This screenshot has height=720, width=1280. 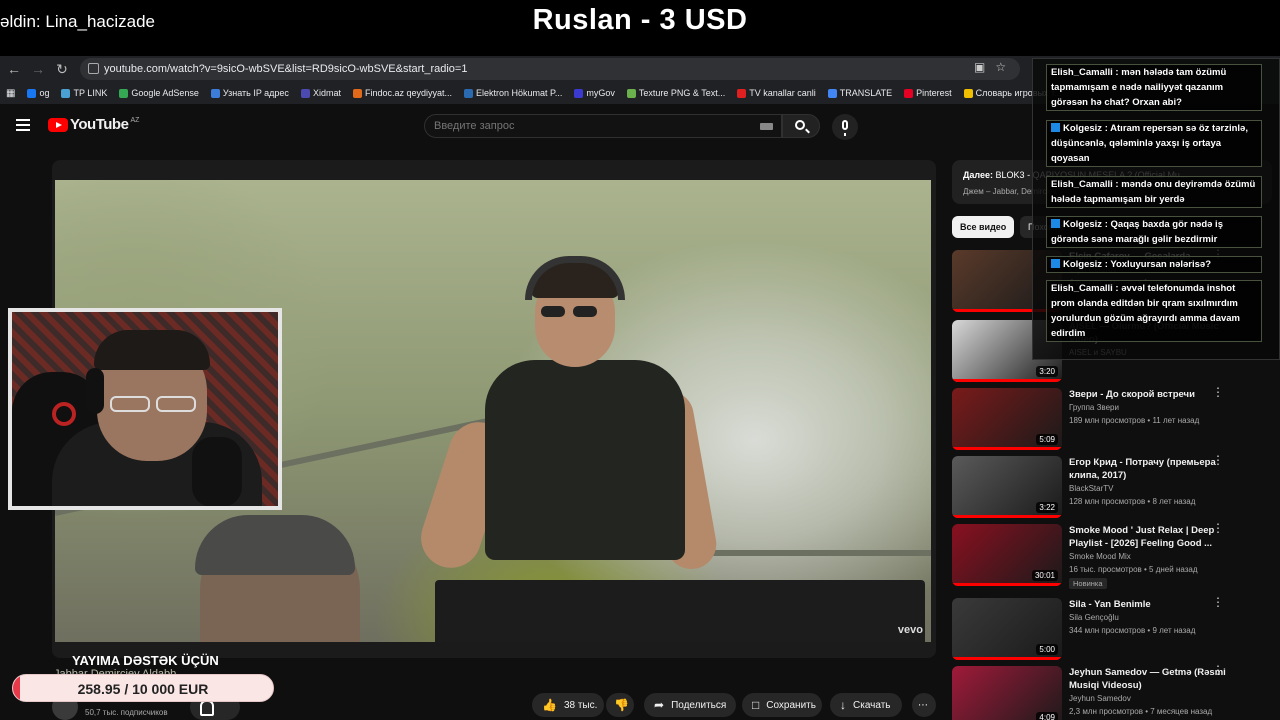 What do you see at coordinates (1132, 501) in the screenshot?
I see `video-stats: 128 млн просмотров • 8 лет назад` at bounding box center [1132, 501].